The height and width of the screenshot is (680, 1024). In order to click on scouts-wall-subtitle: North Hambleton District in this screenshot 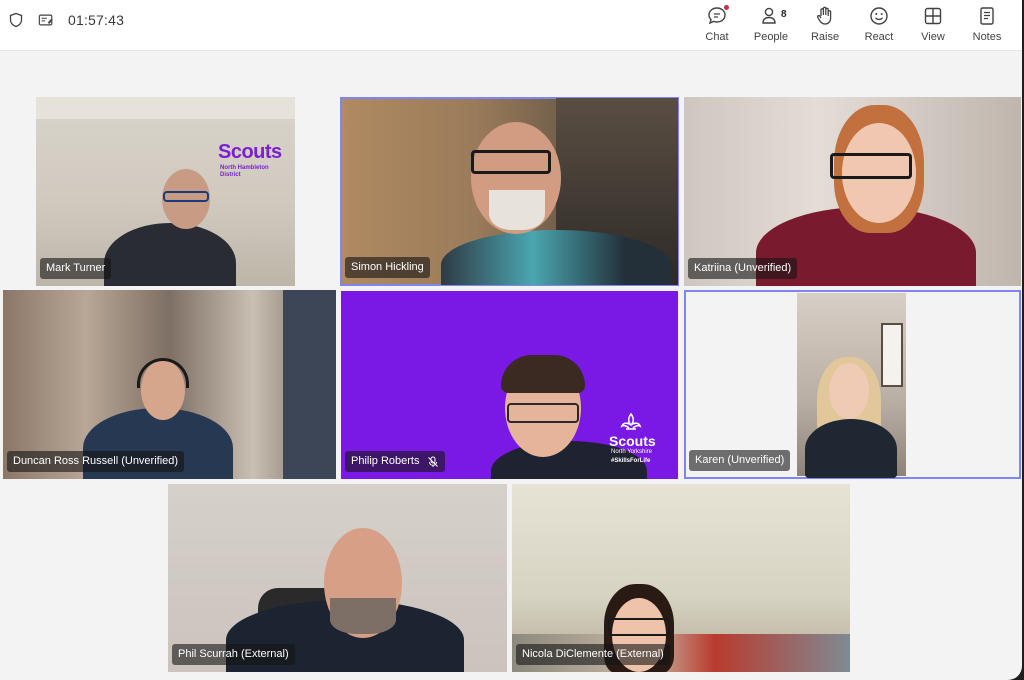, I will do `click(244, 171)`.